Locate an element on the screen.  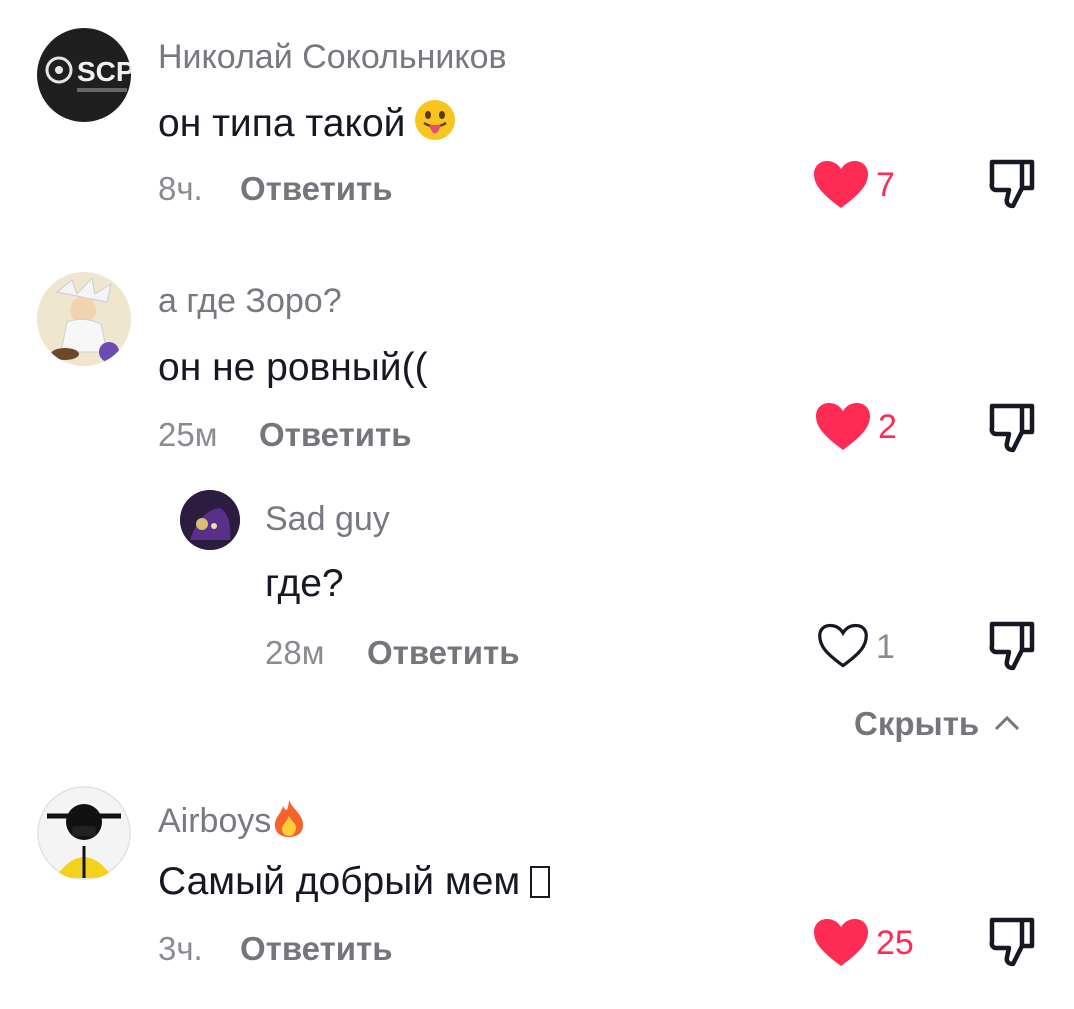
reply-text: где? is located at coordinates (304, 583).